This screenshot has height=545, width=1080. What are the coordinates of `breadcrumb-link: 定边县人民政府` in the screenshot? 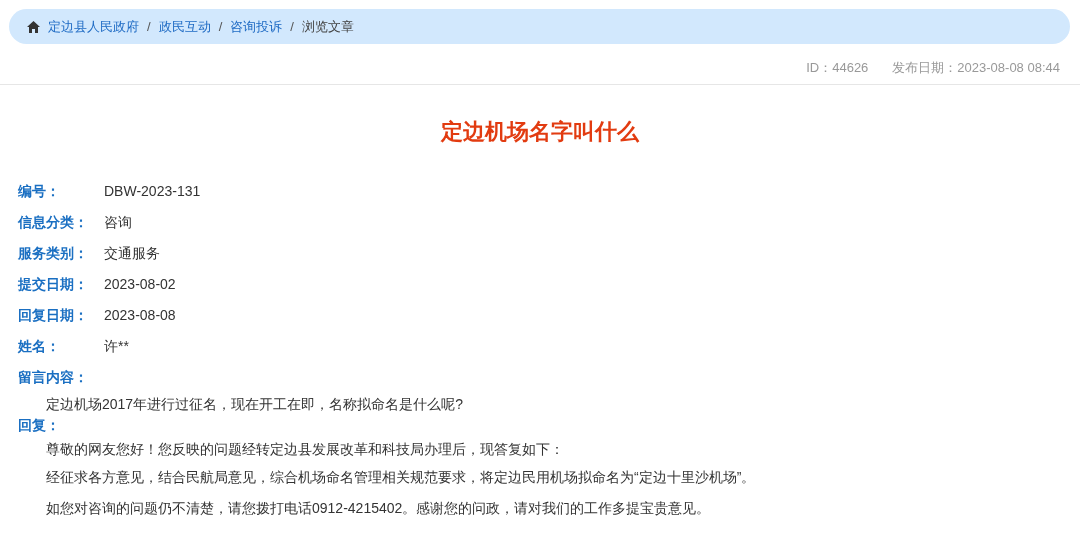 It's located at (93, 26).